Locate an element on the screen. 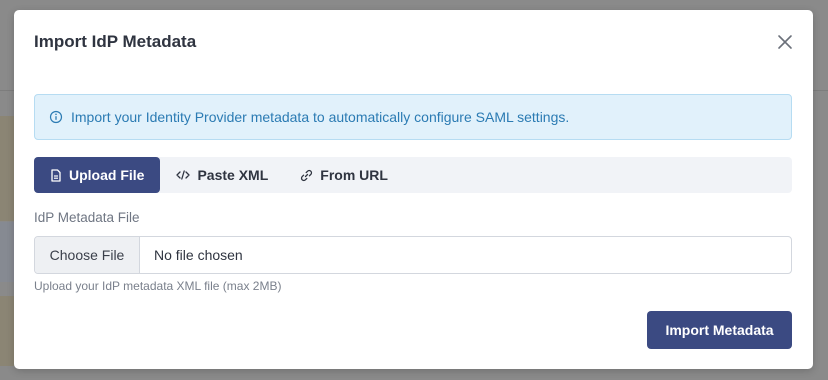  metadata-file-label: IdP Metadata File is located at coordinates (87, 217).